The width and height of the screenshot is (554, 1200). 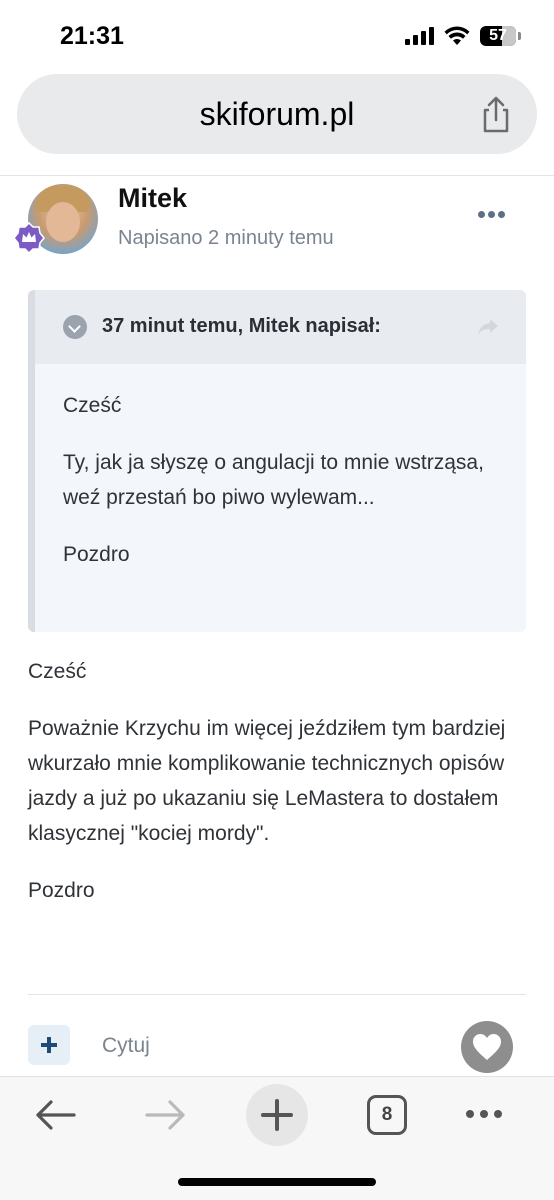 What do you see at coordinates (126, 1046) in the screenshot?
I see `quote-button: Cytuj` at bounding box center [126, 1046].